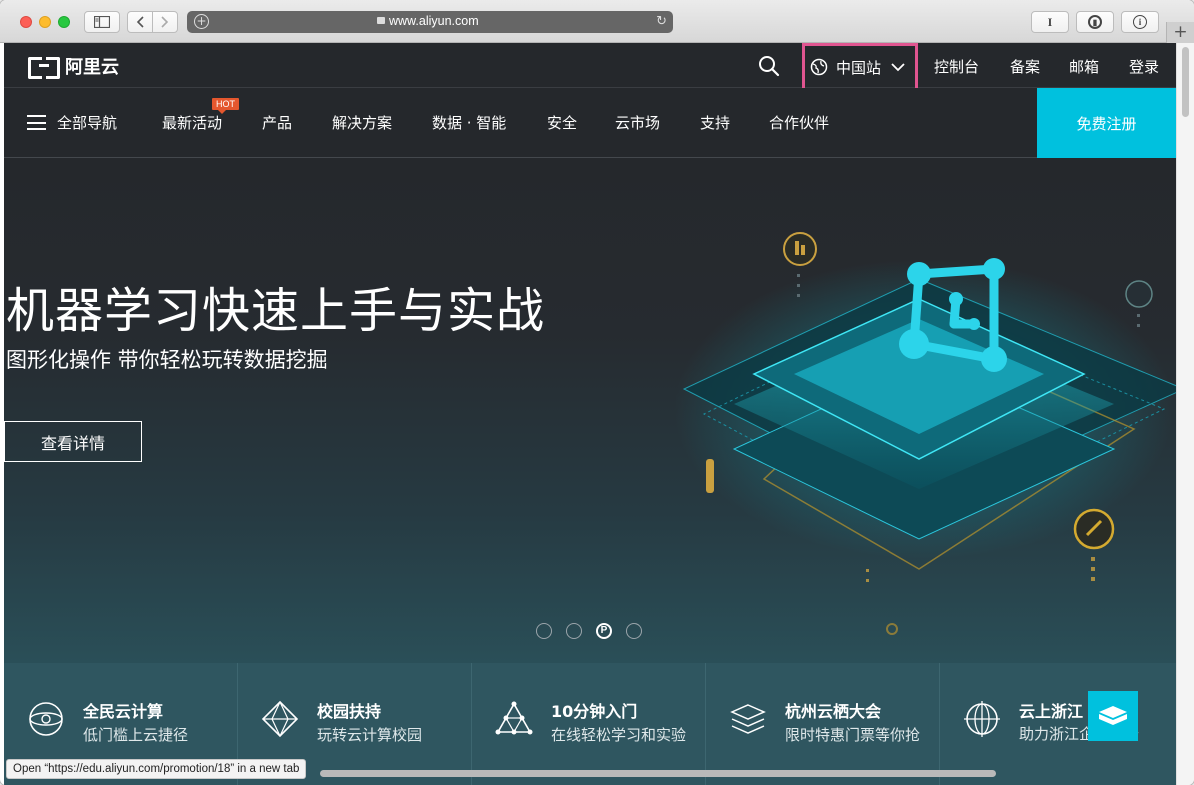 This screenshot has width=1194, height=785. Describe the element at coordinates (823, 724) in the screenshot. I see `feature-card: 杭州云栖大会 限时特惠门票等你抢` at that location.